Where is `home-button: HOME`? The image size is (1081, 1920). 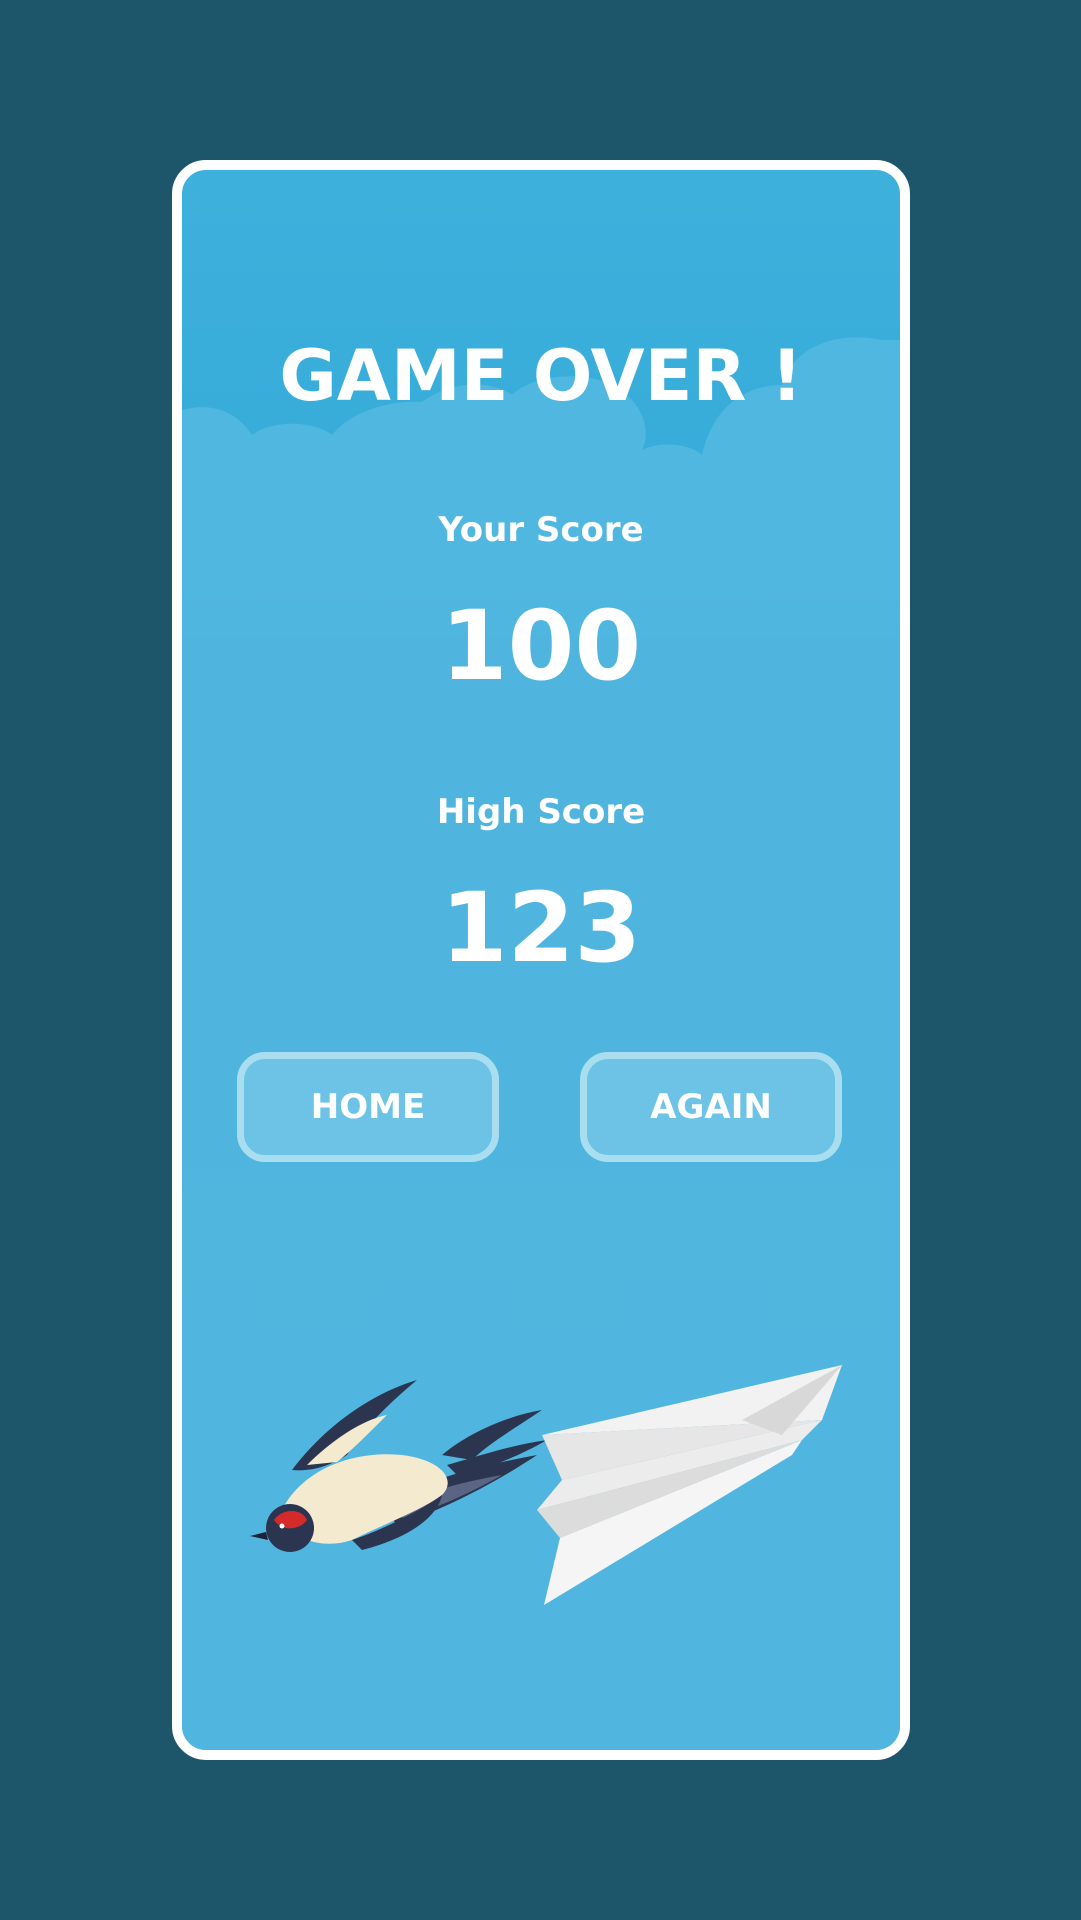
home-button: HOME is located at coordinates (368, 1107).